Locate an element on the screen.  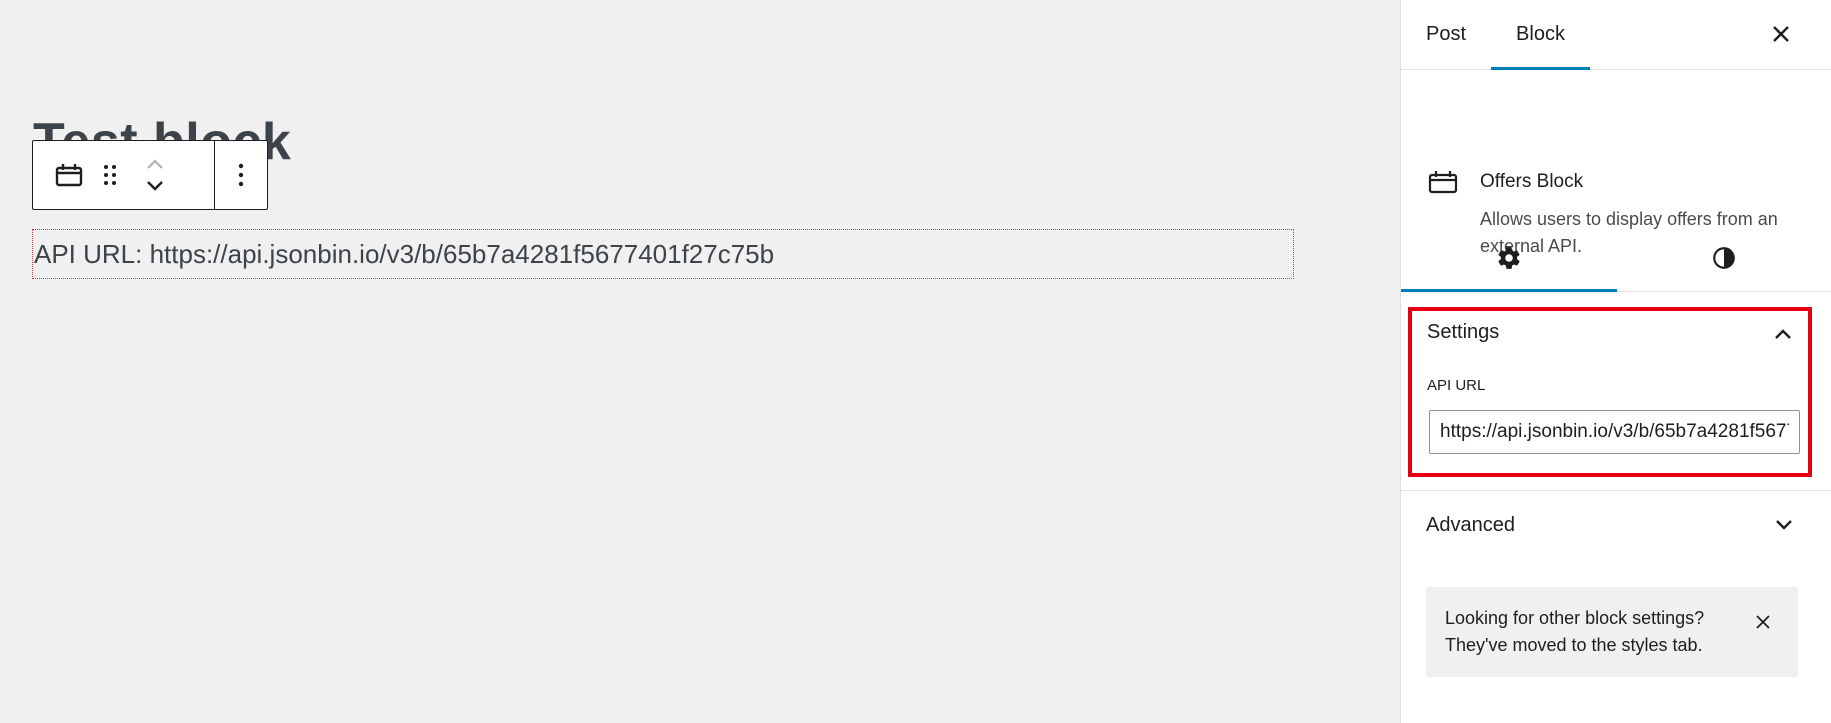
settings-panel-title: Settings is located at coordinates (1463, 332).